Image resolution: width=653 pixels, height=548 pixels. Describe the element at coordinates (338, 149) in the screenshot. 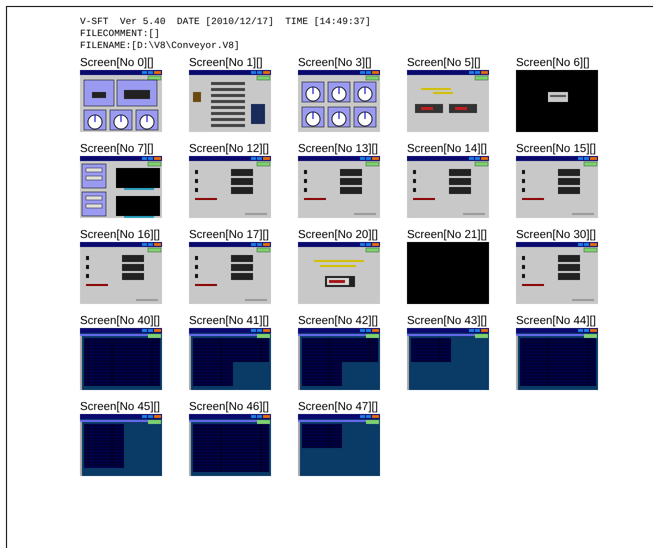

I see `screen-label: Screen[No 13][]` at that location.